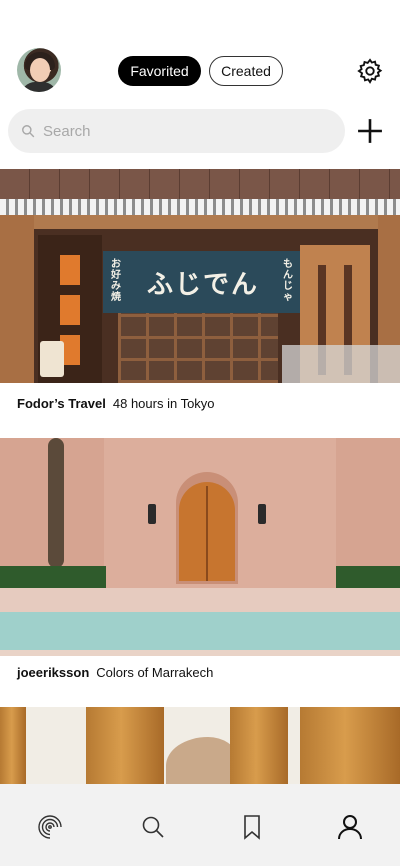 This screenshot has width=400, height=866. I want to click on search-bar, so click(176, 131).